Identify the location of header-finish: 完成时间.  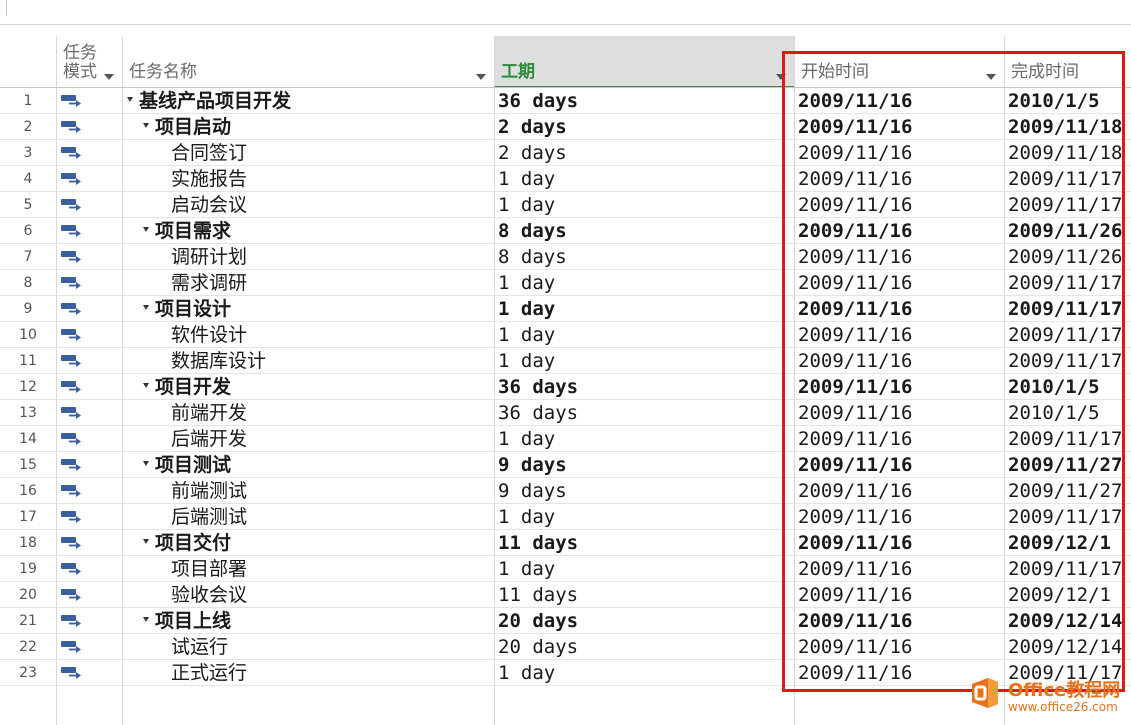
(1068, 62).